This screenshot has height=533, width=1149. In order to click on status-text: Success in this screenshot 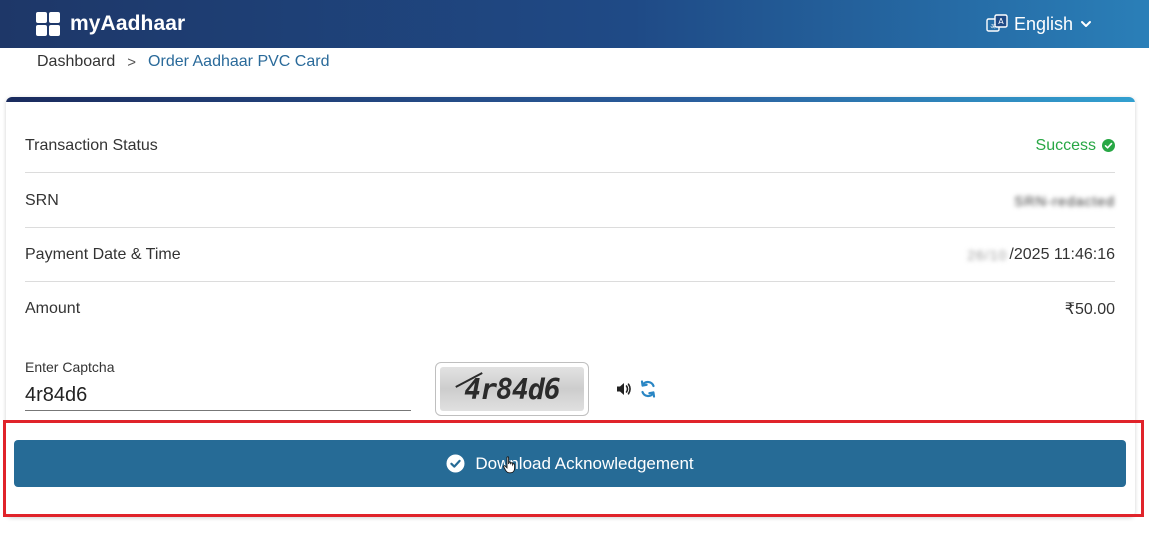, I will do `click(1065, 145)`.